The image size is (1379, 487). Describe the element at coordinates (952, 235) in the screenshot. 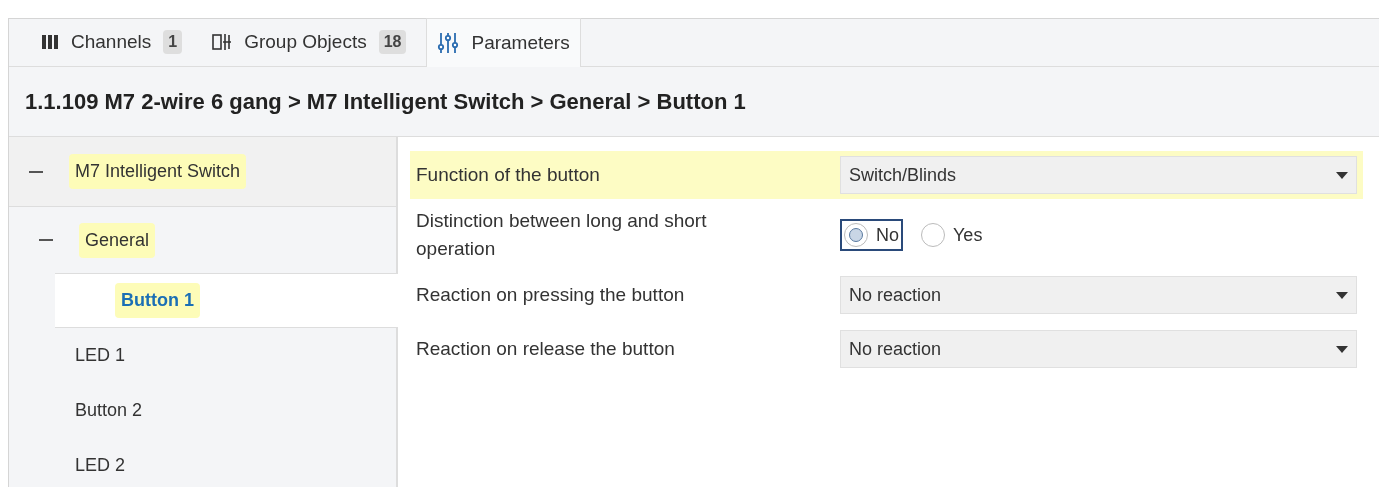

I see `radio-option: Yes` at that location.